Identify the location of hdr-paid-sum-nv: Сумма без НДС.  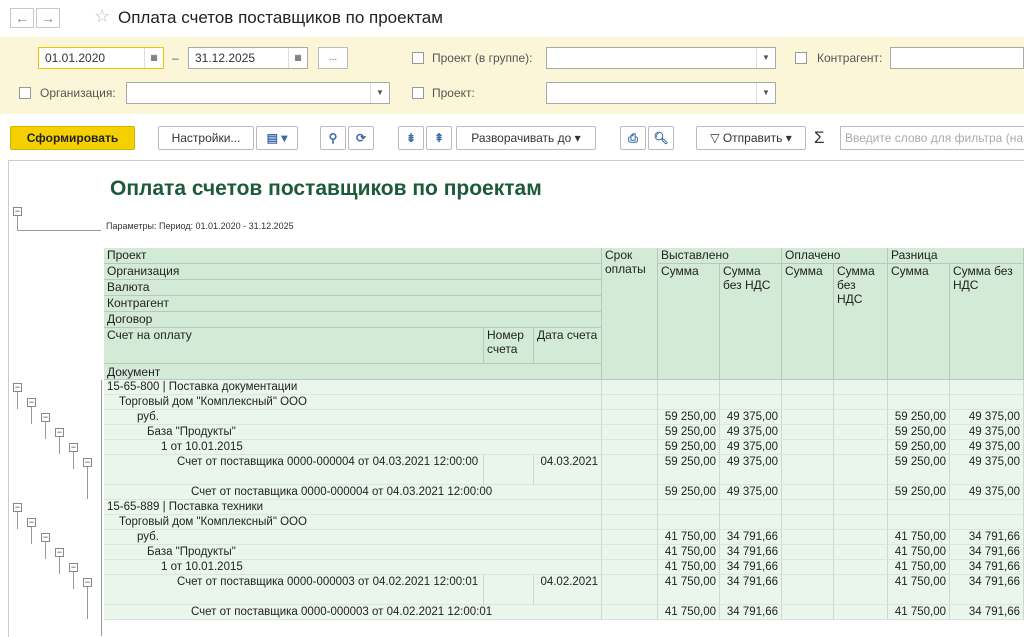
(861, 322).